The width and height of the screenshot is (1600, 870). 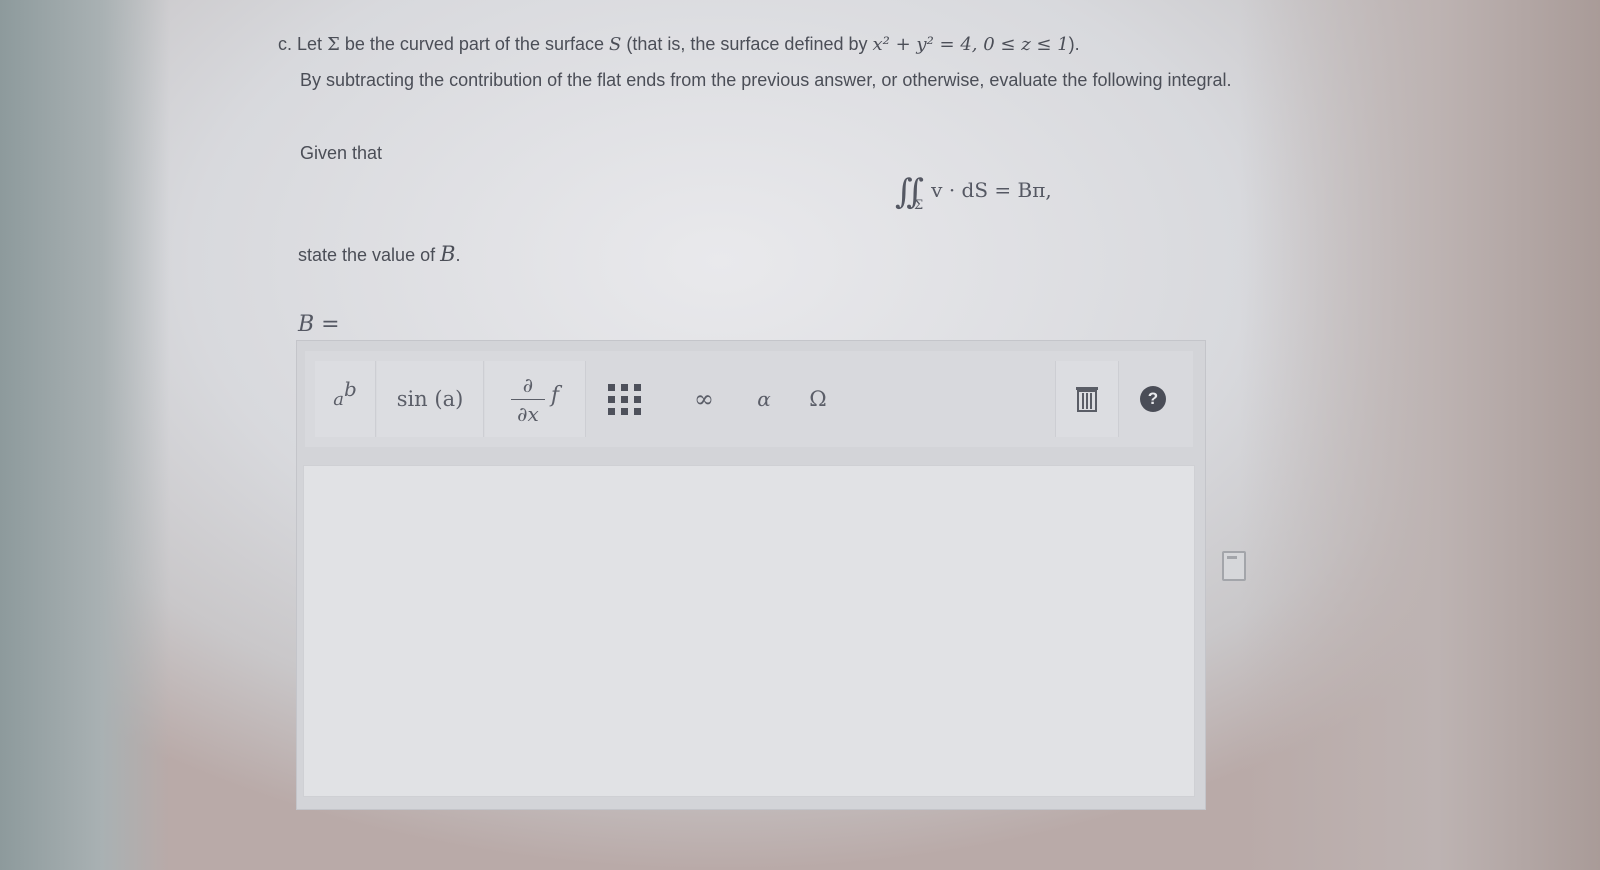 What do you see at coordinates (528, 413) in the screenshot?
I see `derivative-denominator: ∂x` at bounding box center [528, 413].